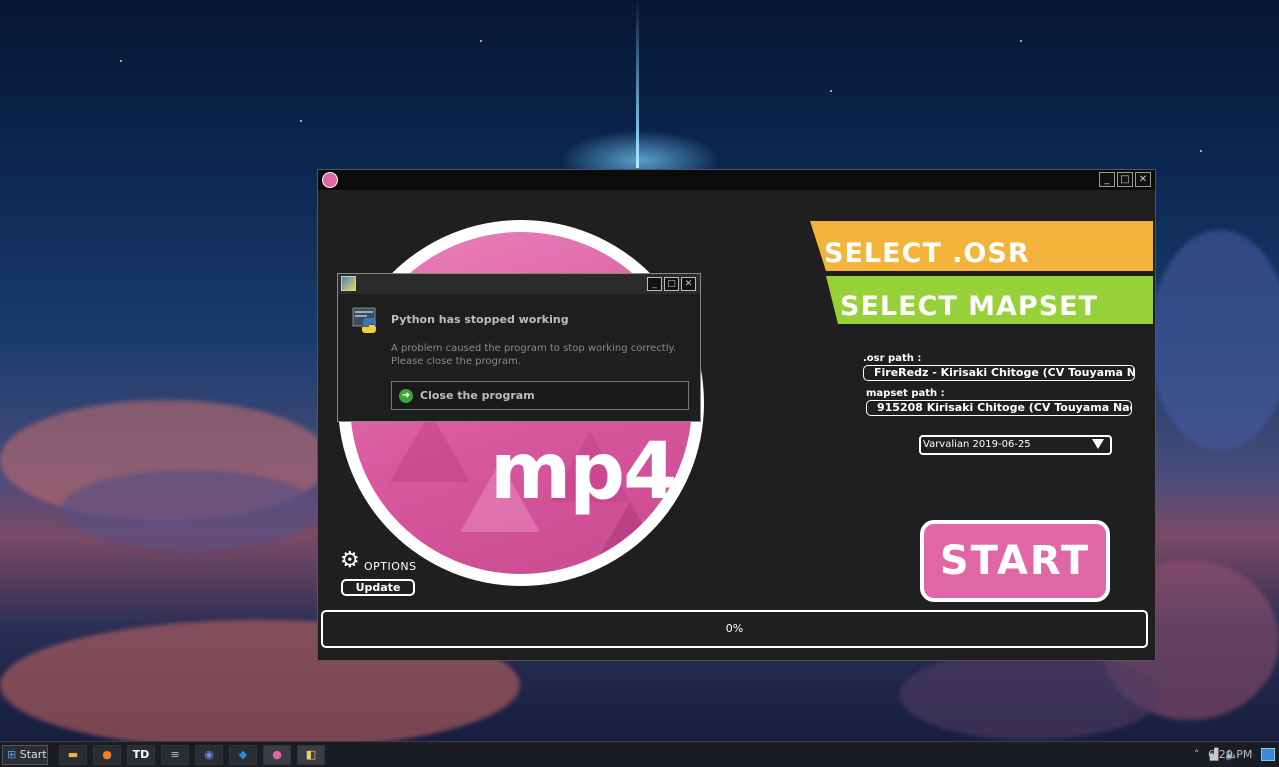 The height and width of the screenshot is (767, 1279). What do you see at coordinates (12, 754) in the screenshot?
I see `windows-icon: ⊞` at bounding box center [12, 754].